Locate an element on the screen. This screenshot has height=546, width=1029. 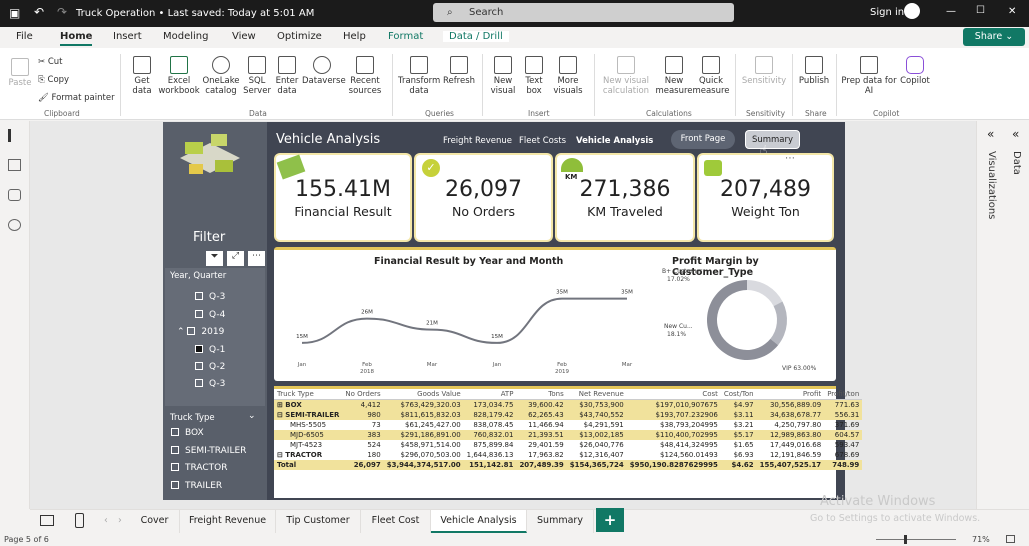
zoom-slider is located at coordinates (916, 539).